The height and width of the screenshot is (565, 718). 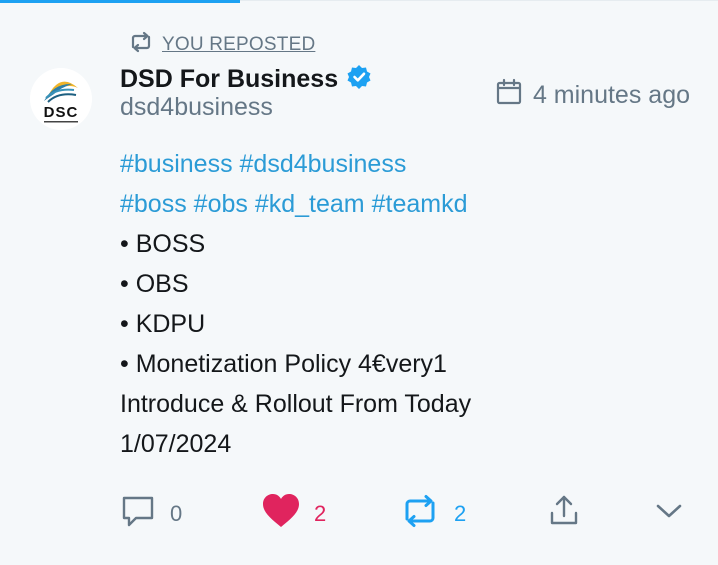 I want to click on bullet-item: • Monetization Policy 4€very1, so click(x=283, y=364).